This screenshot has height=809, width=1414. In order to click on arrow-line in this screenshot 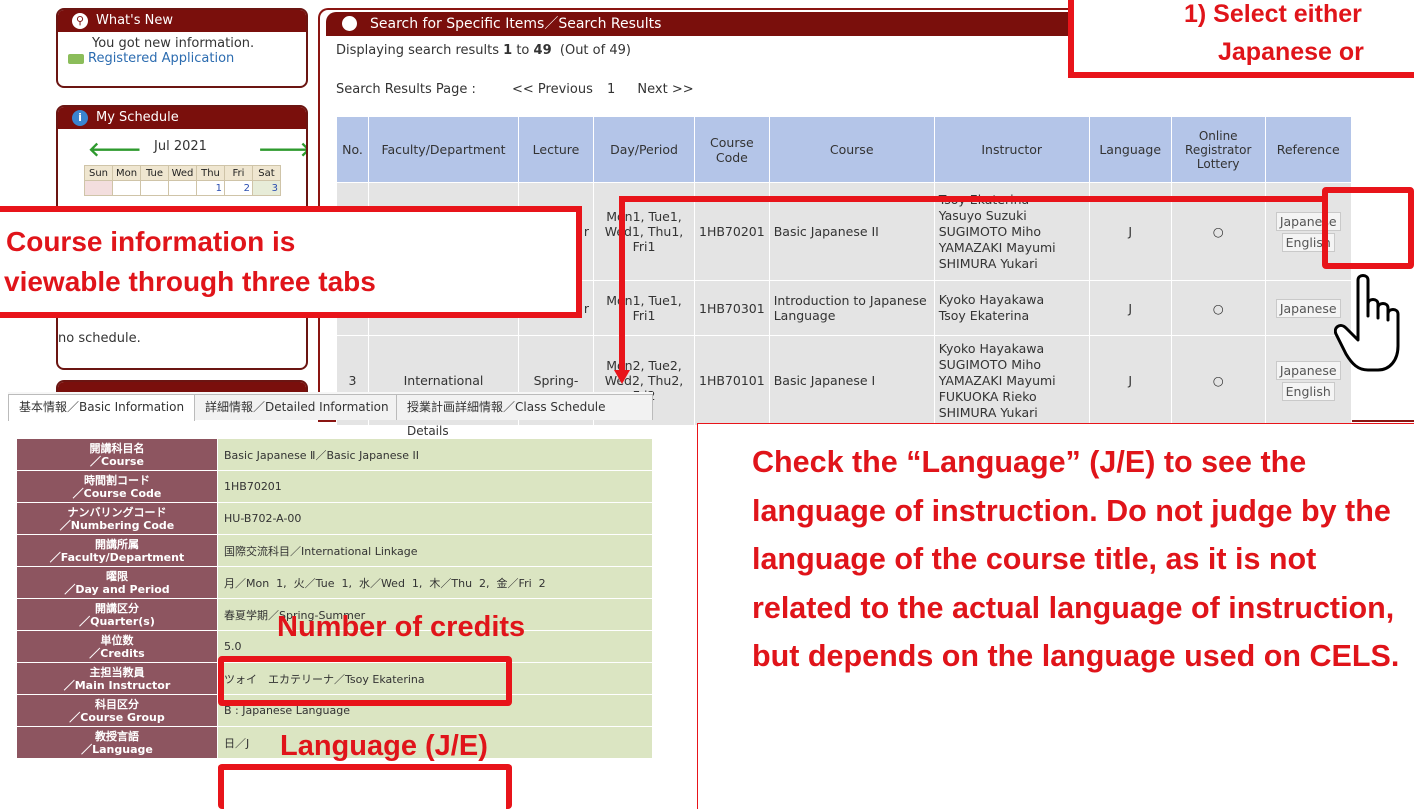, I will do `click(970, 284)`.